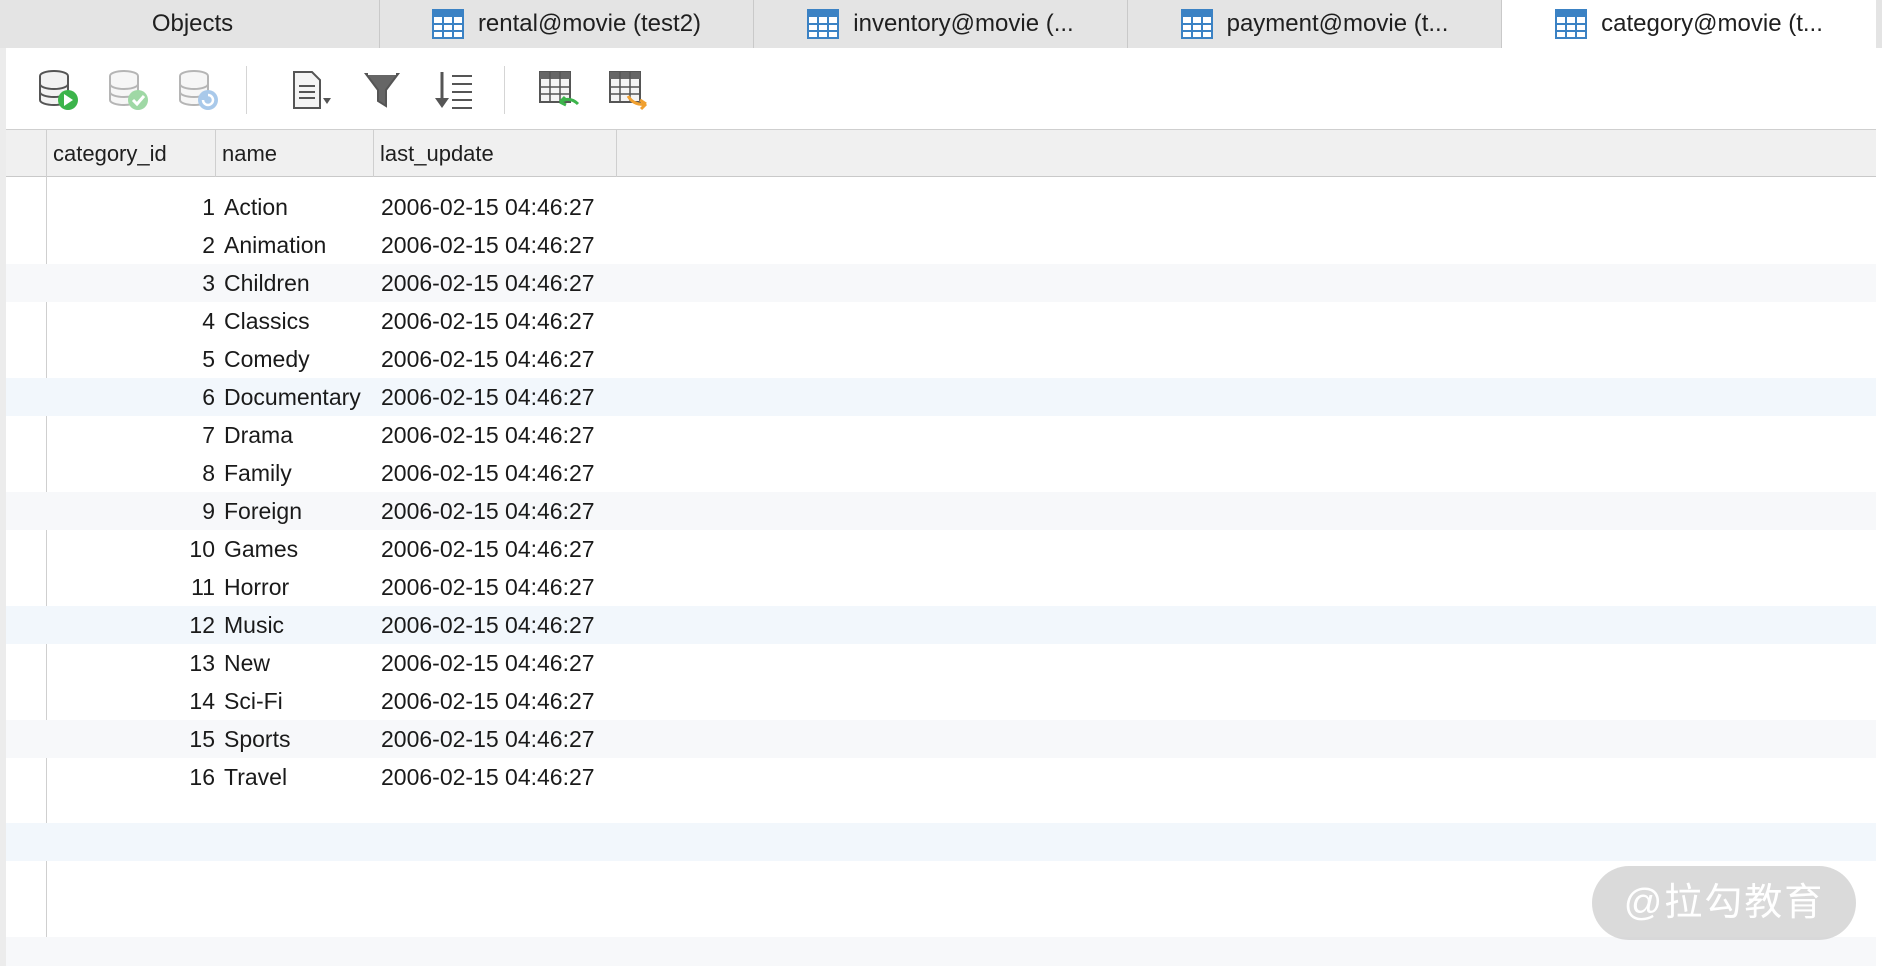 This screenshot has height=966, width=1882. Describe the element at coordinates (131, 283) in the screenshot. I see `cell-category-id: 3` at that location.